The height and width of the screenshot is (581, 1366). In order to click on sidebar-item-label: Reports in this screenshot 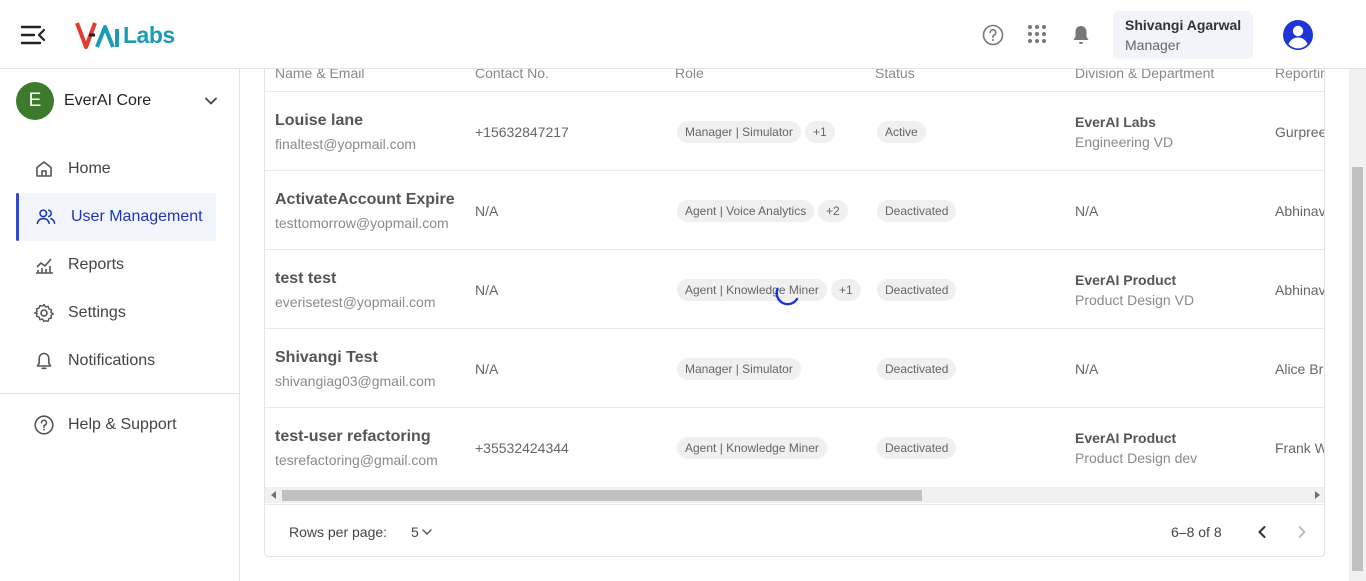, I will do `click(96, 264)`.